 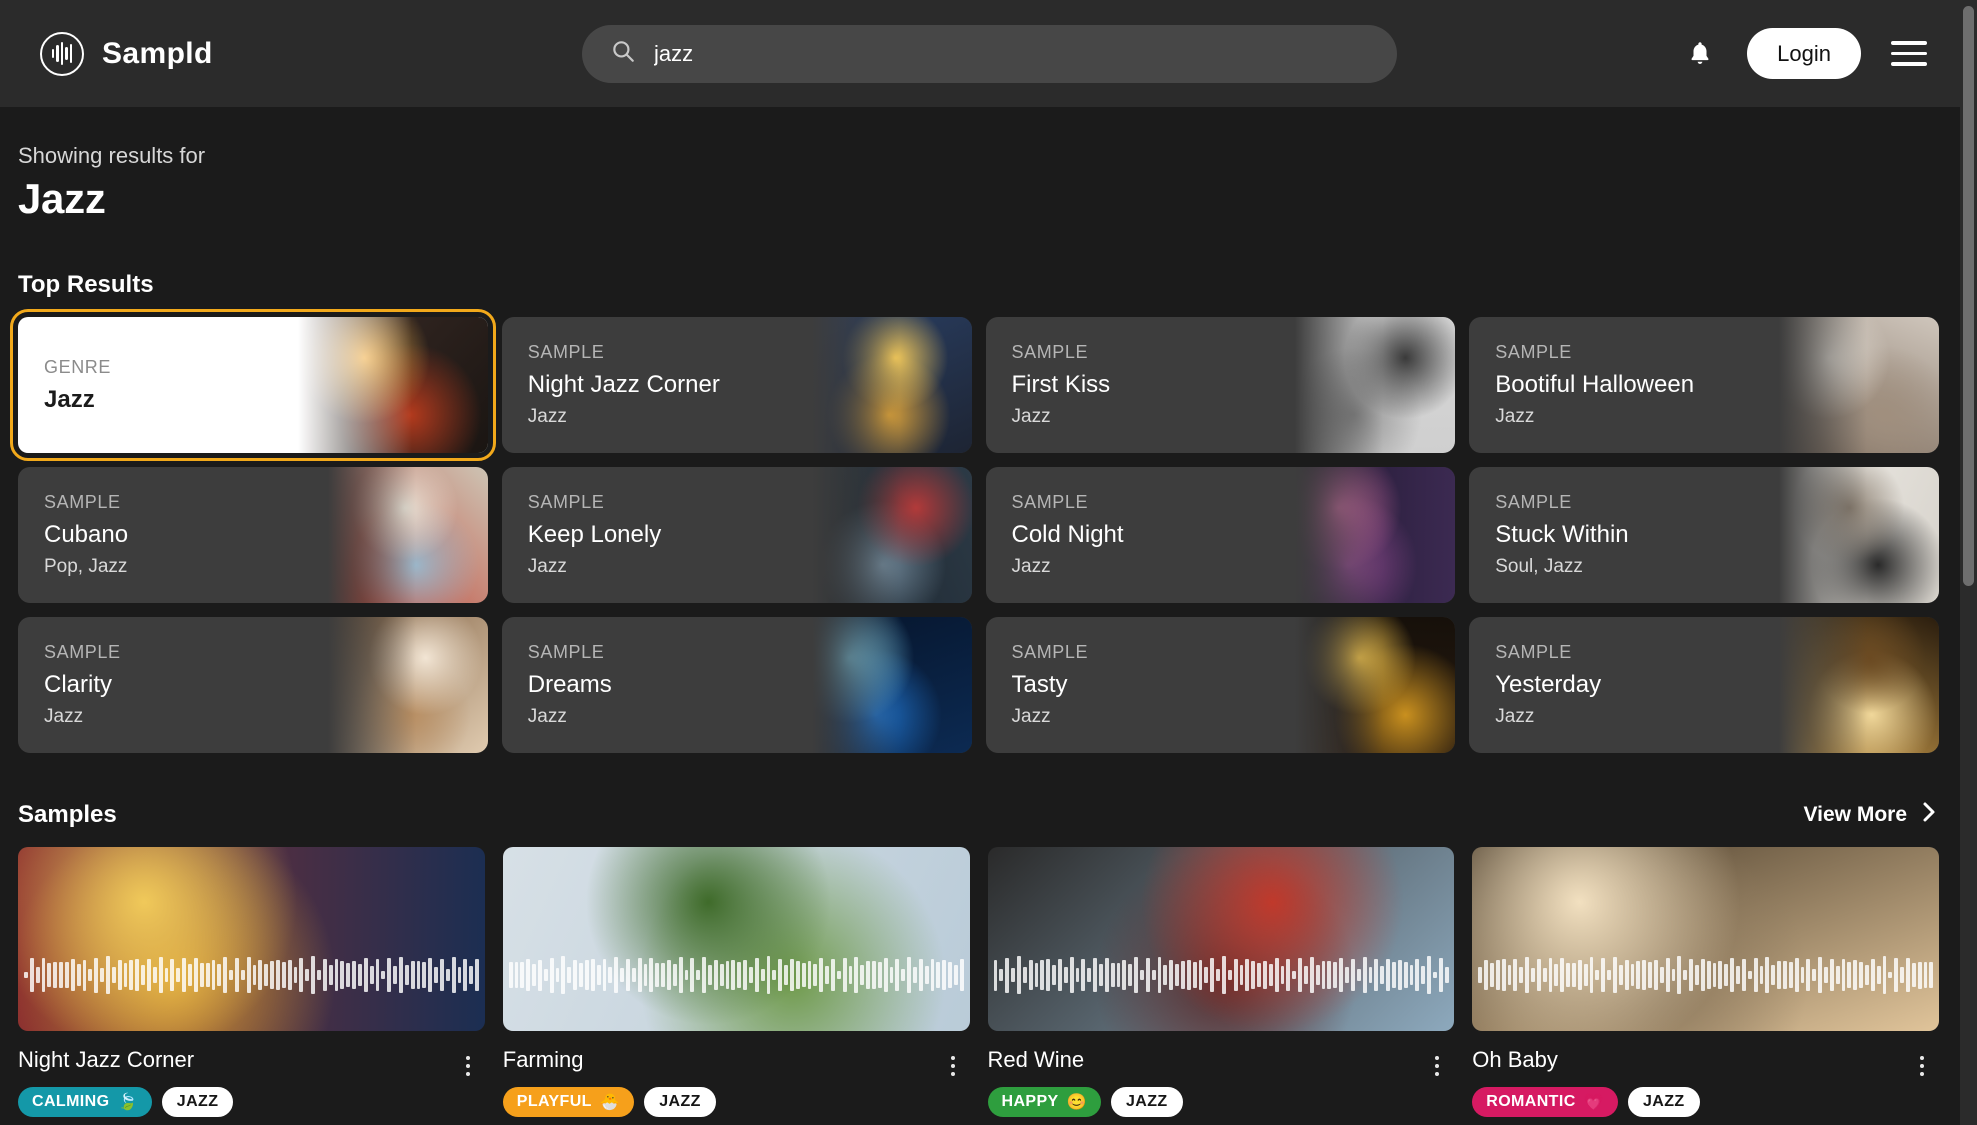 What do you see at coordinates (1220, 685) in the screenshot?
I see `top-result-card: SAMPLE Tasty Jazz` at bounding box center [1220, 685].